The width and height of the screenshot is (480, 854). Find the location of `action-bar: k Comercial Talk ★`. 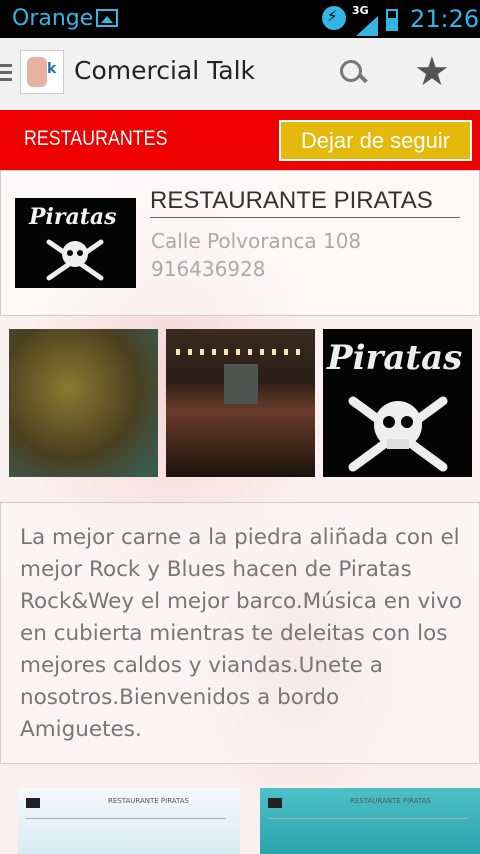

action-bar: k Comercial Talk ★ is located at coordinates (240, 74).